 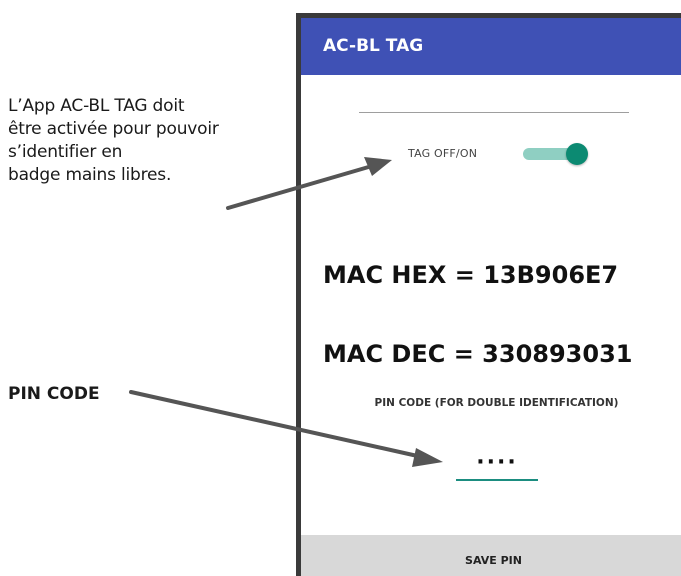 I want to click on pin-code-note: PIN CODE, so click(x=54, y=394).